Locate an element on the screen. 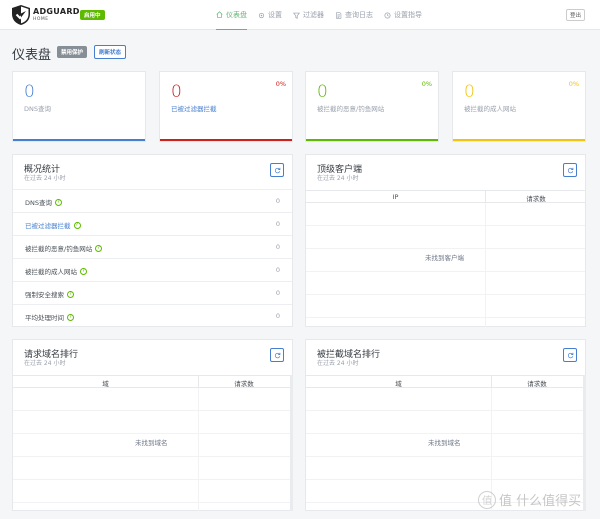 The height and width of the screenshot is (519, 600). page-title: 仪表盘 is located at coordinates (32, 55).